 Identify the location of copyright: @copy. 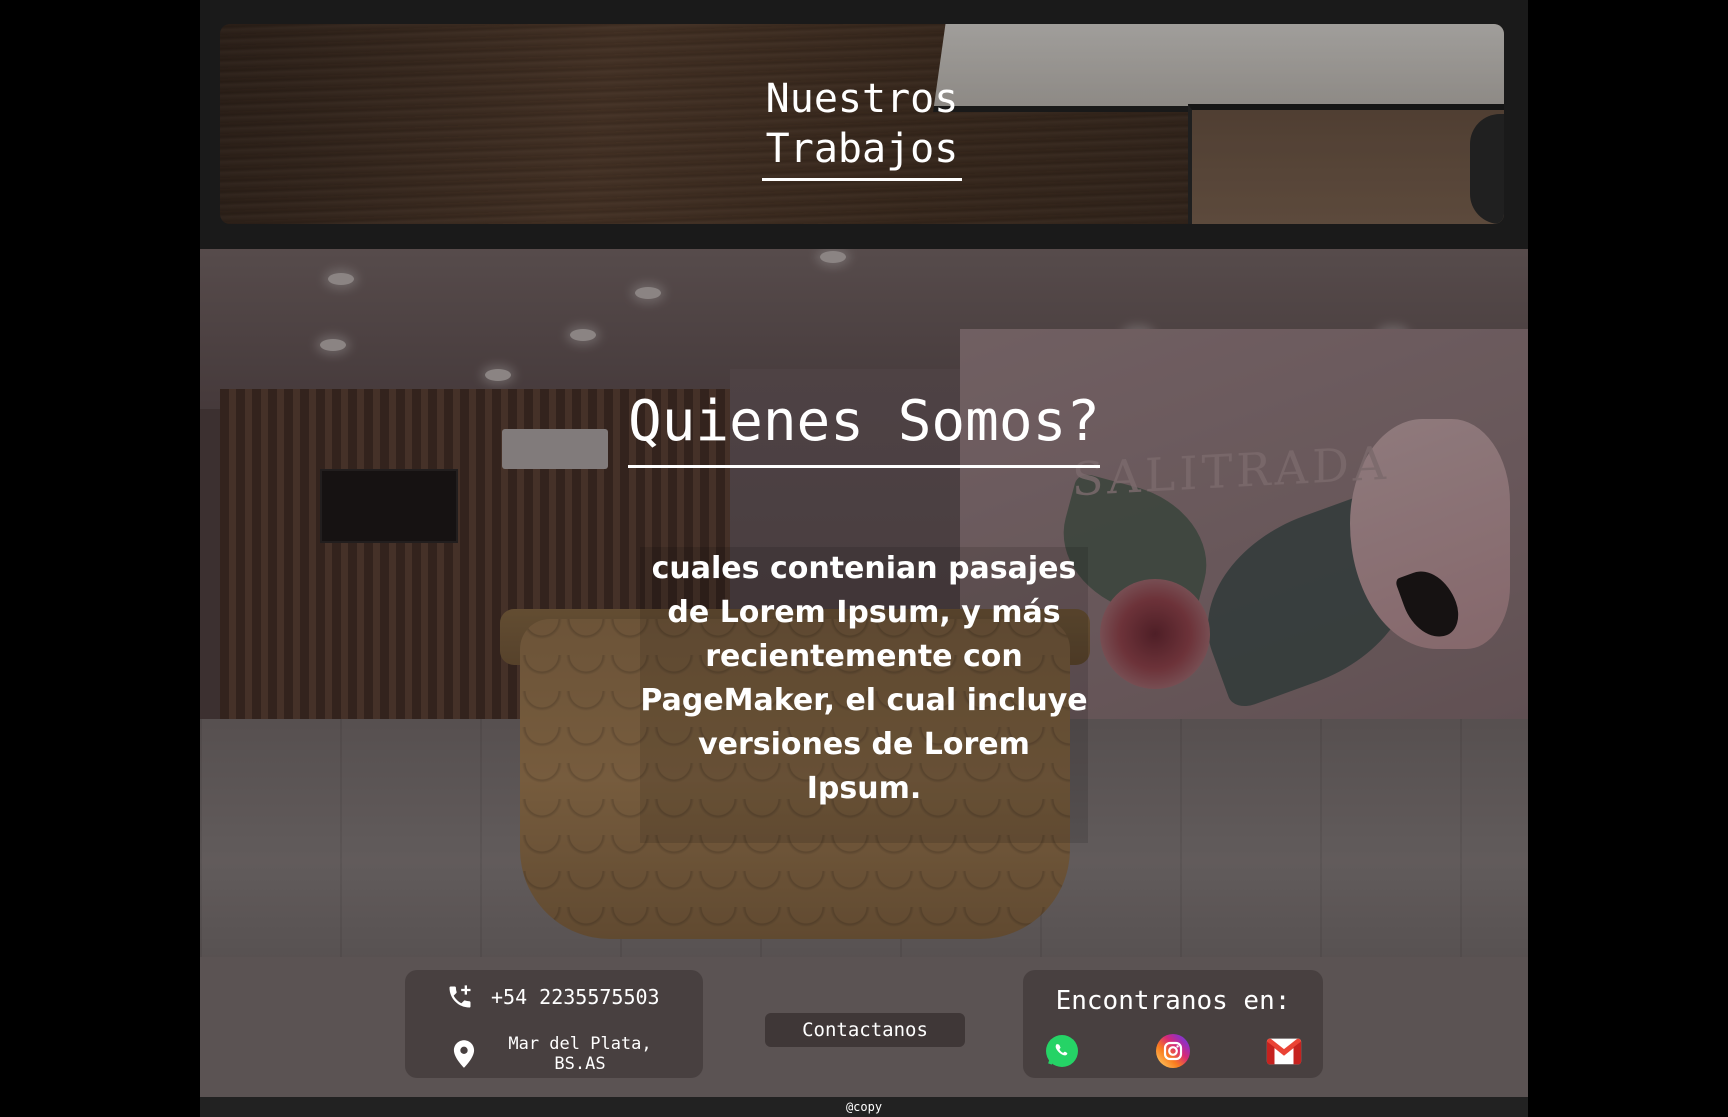
(864, 1107).